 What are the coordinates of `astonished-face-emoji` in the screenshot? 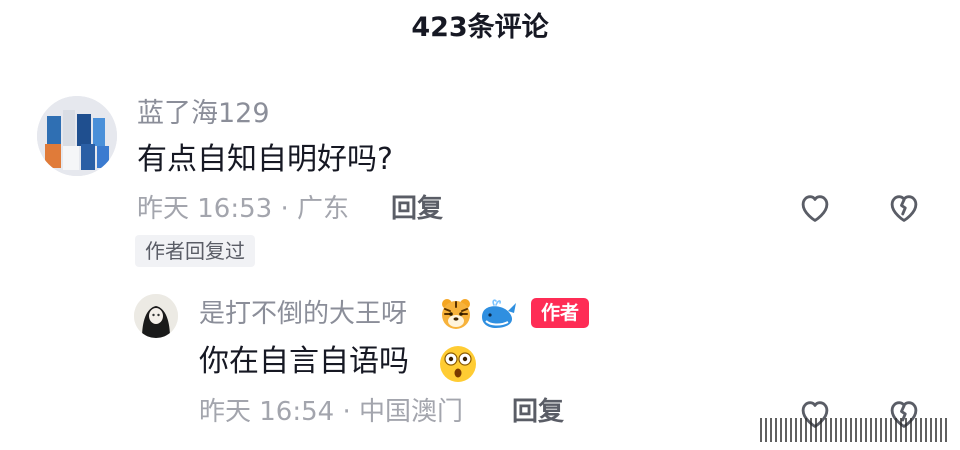 It's located at (458, 364).